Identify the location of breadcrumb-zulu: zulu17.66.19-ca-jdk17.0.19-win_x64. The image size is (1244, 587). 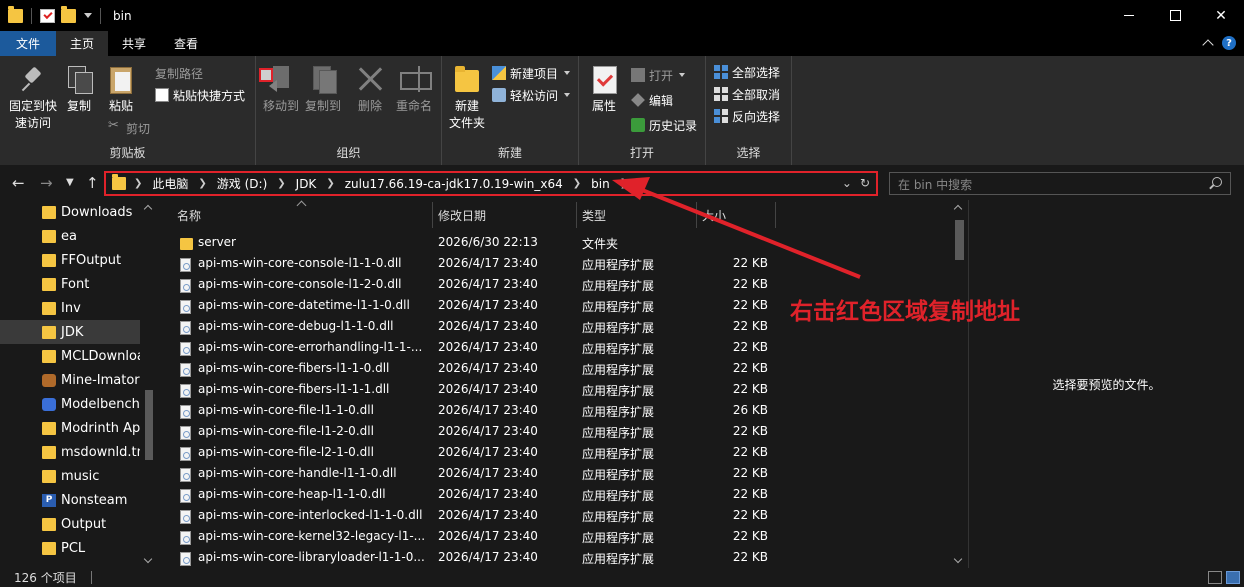
(454, 184).